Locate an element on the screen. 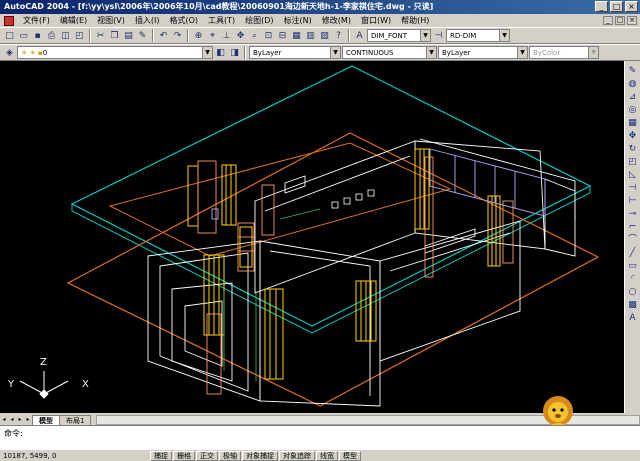  zoom-previous-icon: ⊟ is located at coordinates (282, 35).